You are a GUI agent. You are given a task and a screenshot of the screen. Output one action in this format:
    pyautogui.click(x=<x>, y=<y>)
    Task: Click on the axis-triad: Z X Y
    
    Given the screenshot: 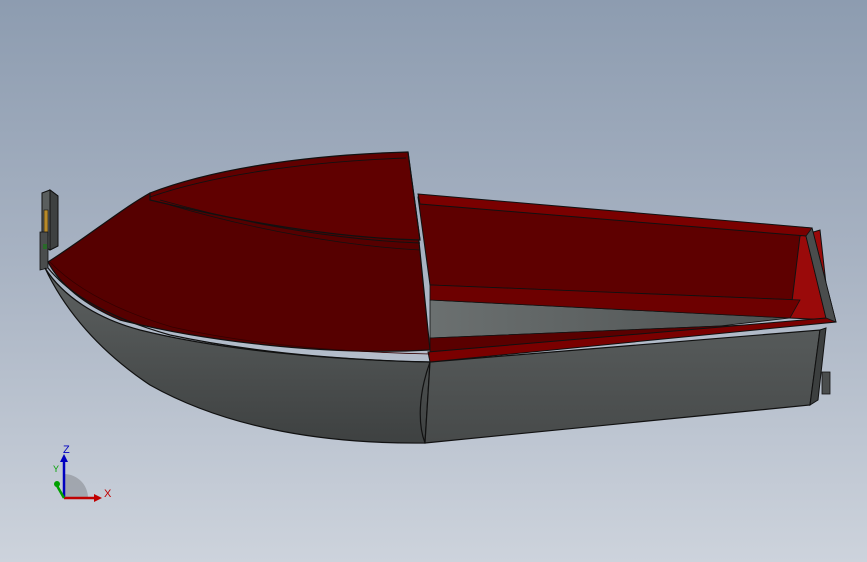 What is the action you would take?
    pyautogui.click(x=82, y=473)
    